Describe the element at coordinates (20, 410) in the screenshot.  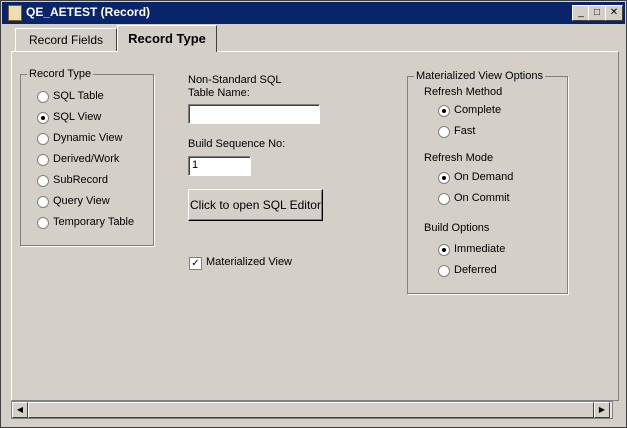
I see `scroll-left-button: ◀` at that location.